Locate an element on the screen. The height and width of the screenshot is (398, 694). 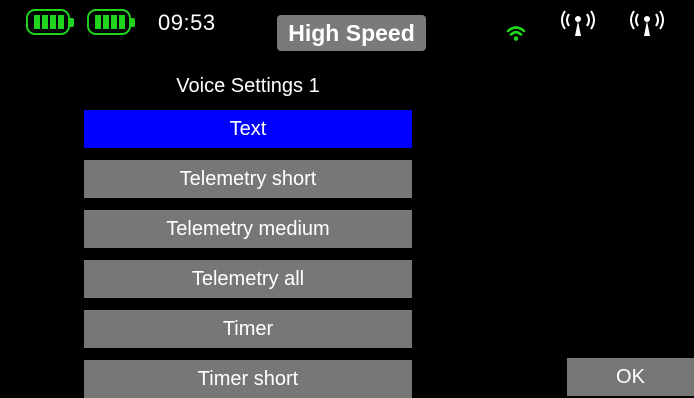
ok-button: OK is located at coordinates (630, 377).